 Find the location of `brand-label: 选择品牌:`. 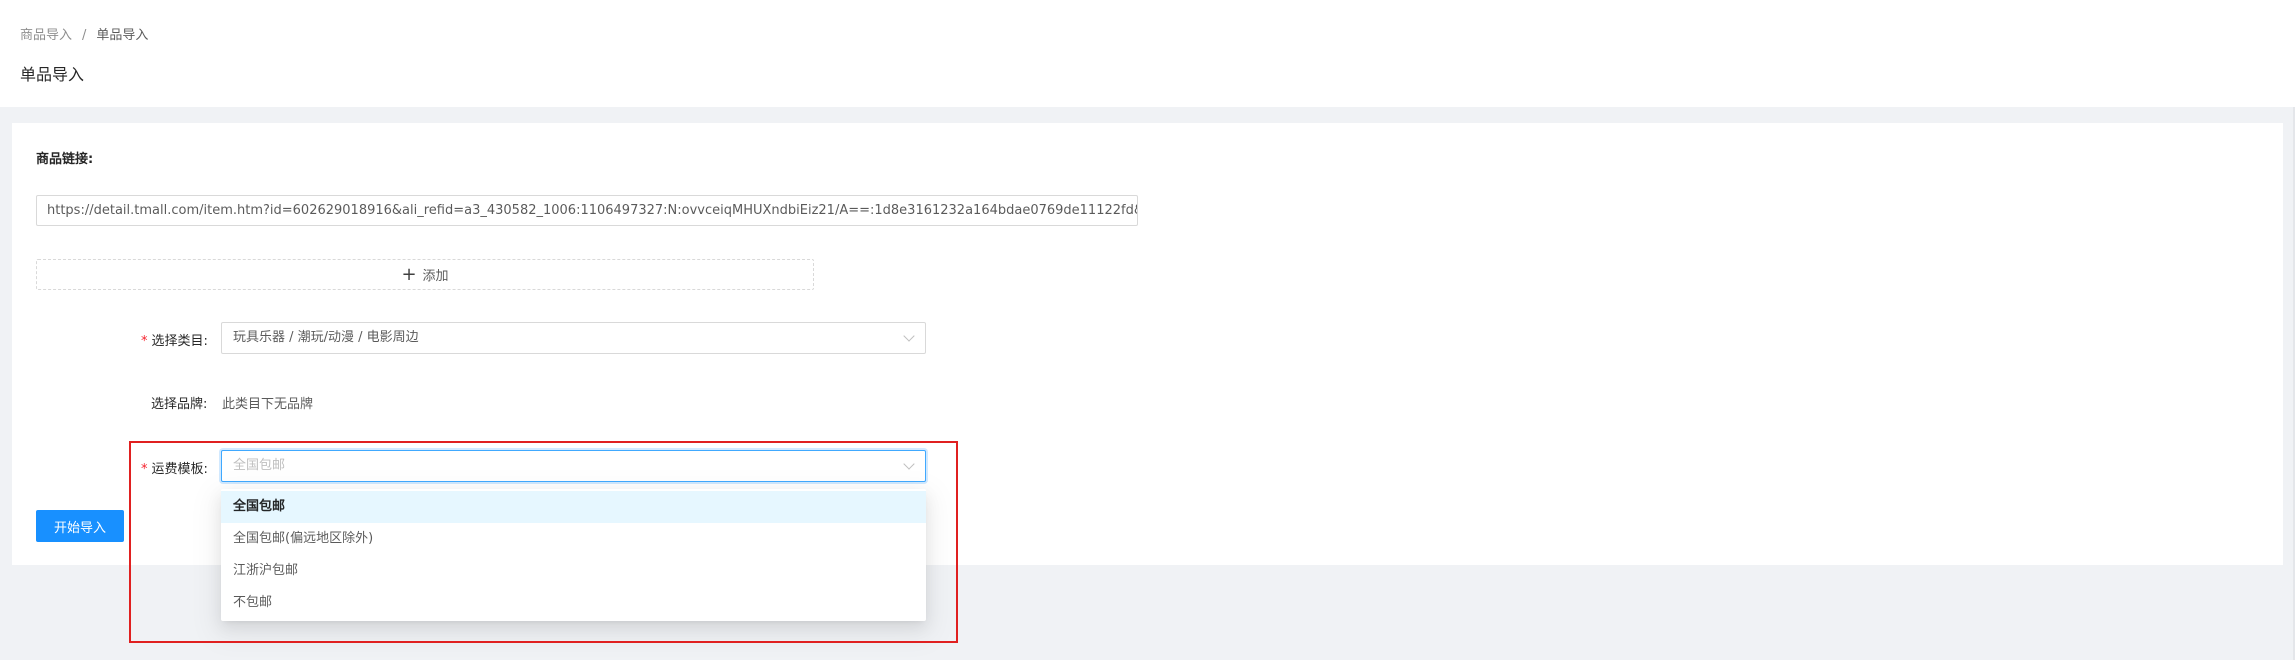

brand-label: 选择品牌: is located at coordinates (179, 404).